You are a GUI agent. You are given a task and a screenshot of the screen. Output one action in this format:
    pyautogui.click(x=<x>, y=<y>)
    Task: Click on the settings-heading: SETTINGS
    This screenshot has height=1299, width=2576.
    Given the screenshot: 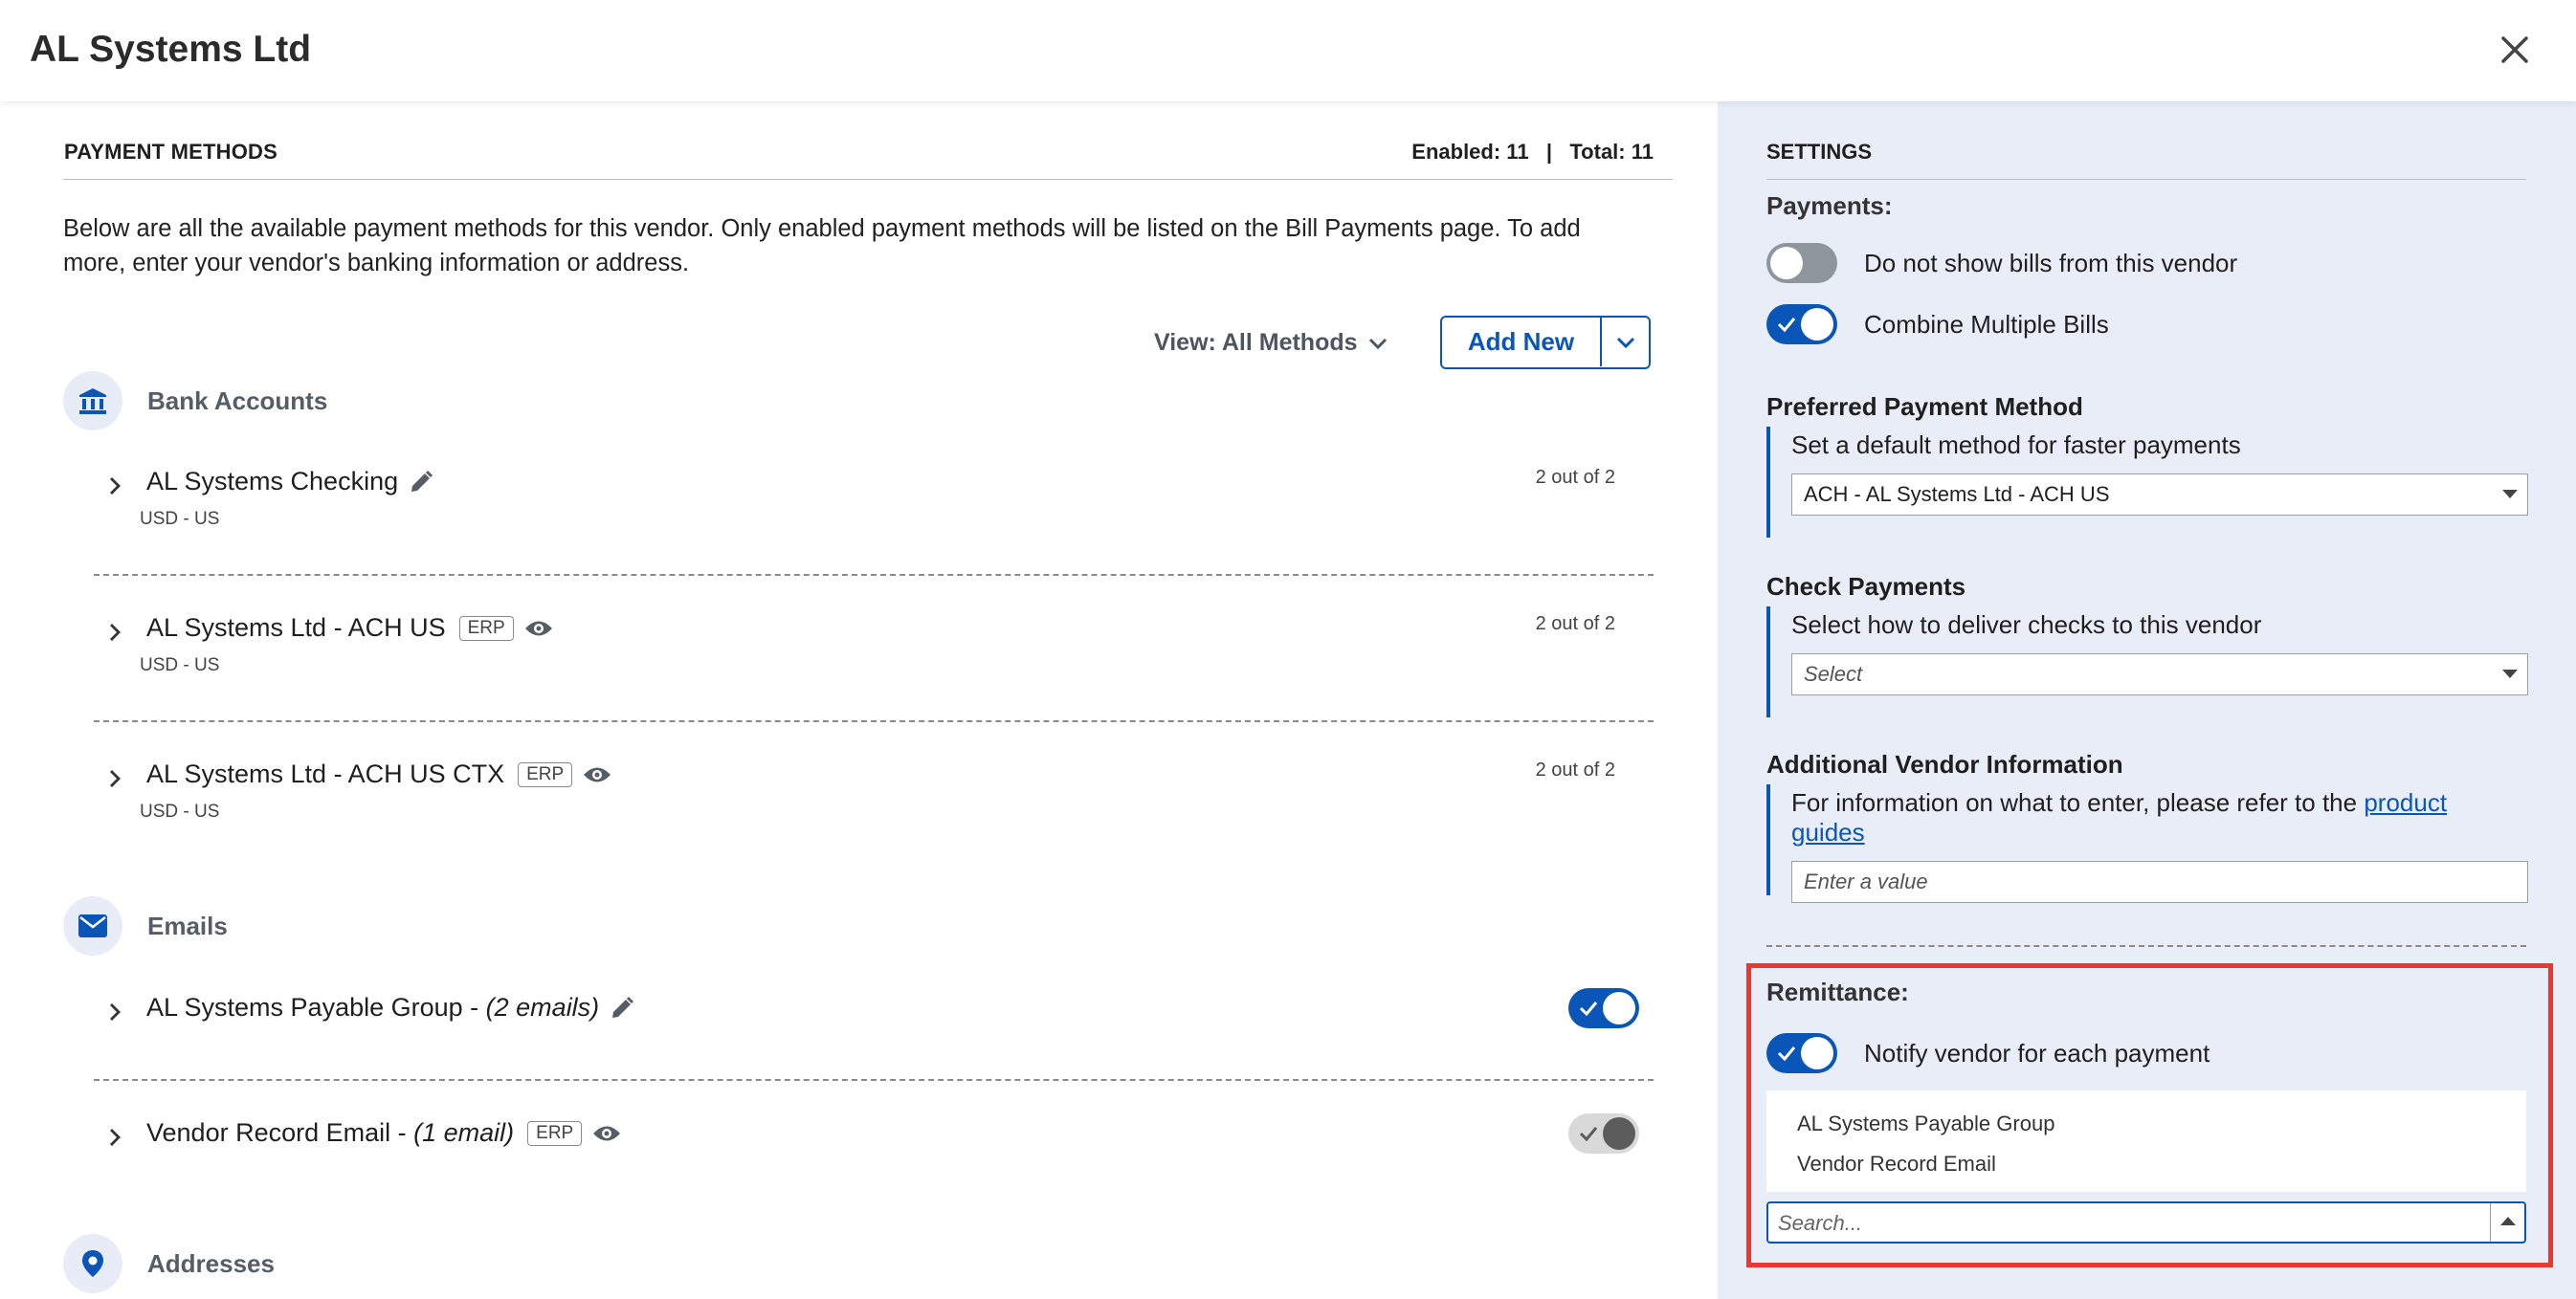 What is the action you would take?
    pyautogui.click(x=2146, y=160)
    